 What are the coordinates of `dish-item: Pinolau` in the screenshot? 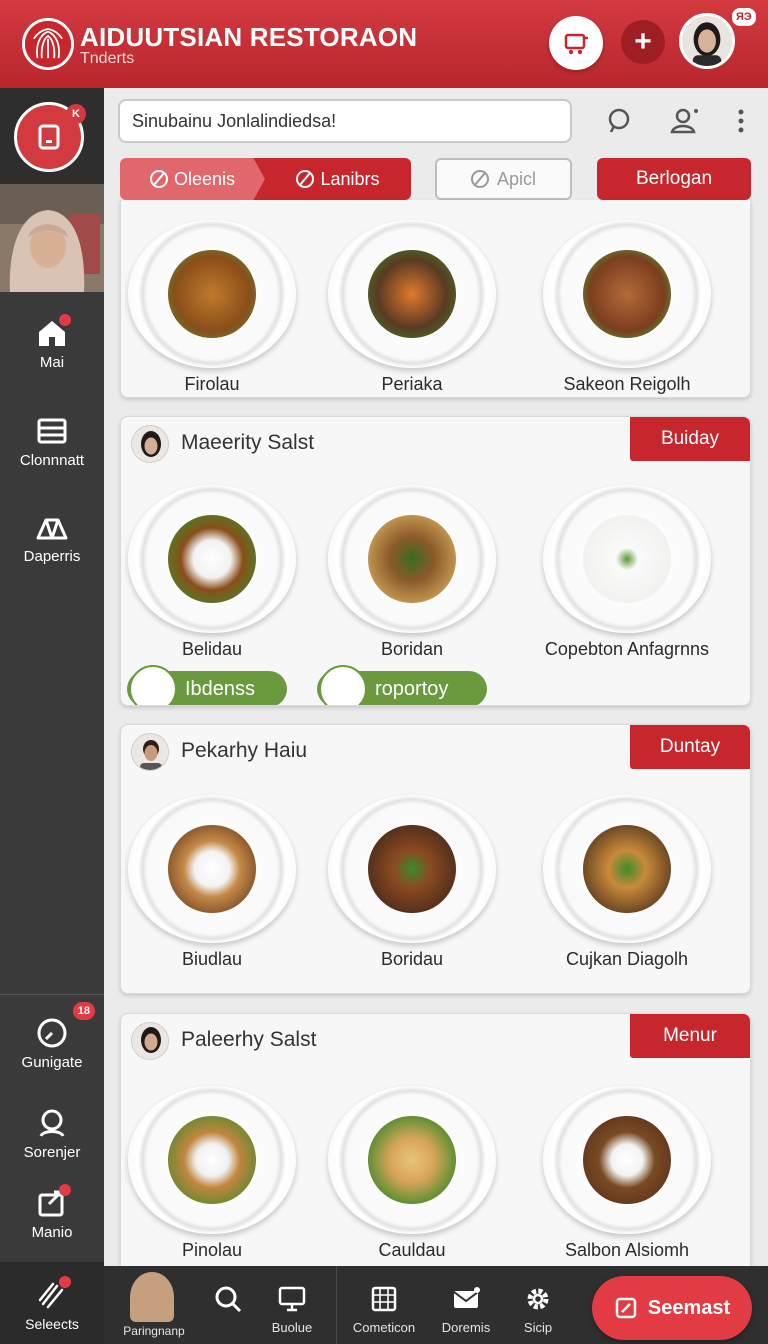 It's located at (212, 1173).